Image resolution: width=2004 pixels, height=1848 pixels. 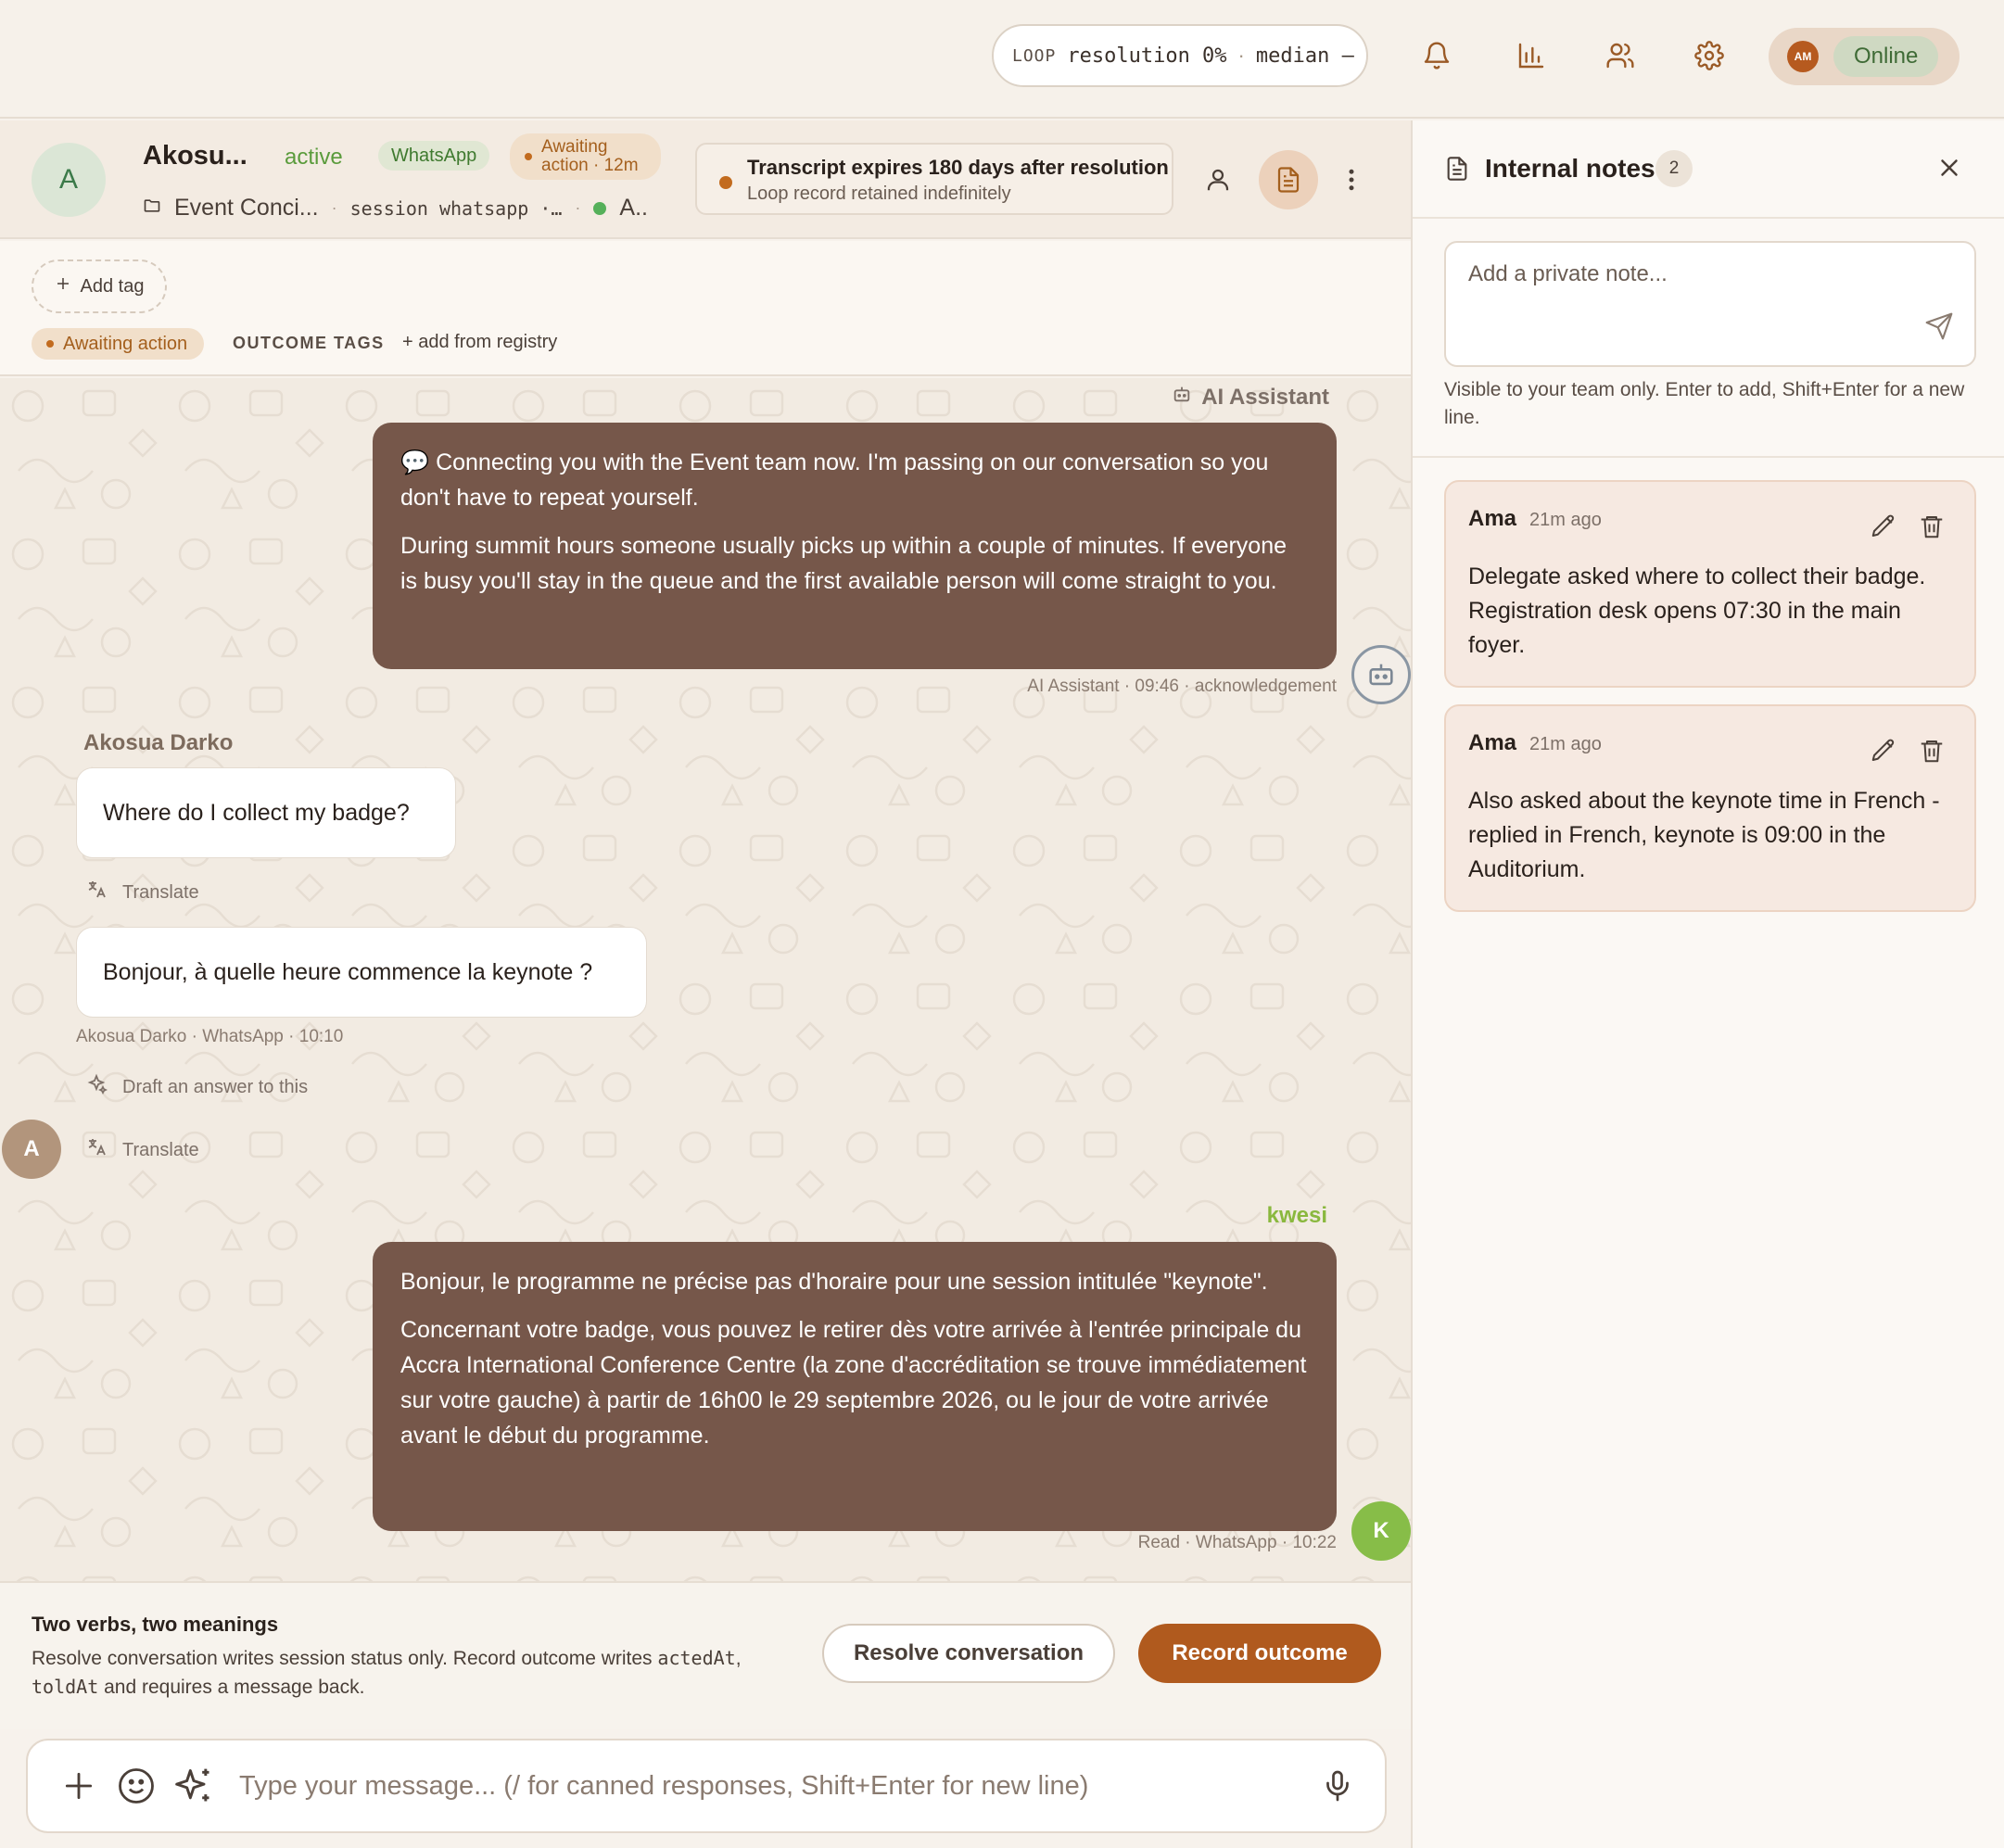 I want to click on notes-document-icon, so click(x=1457, y=171).